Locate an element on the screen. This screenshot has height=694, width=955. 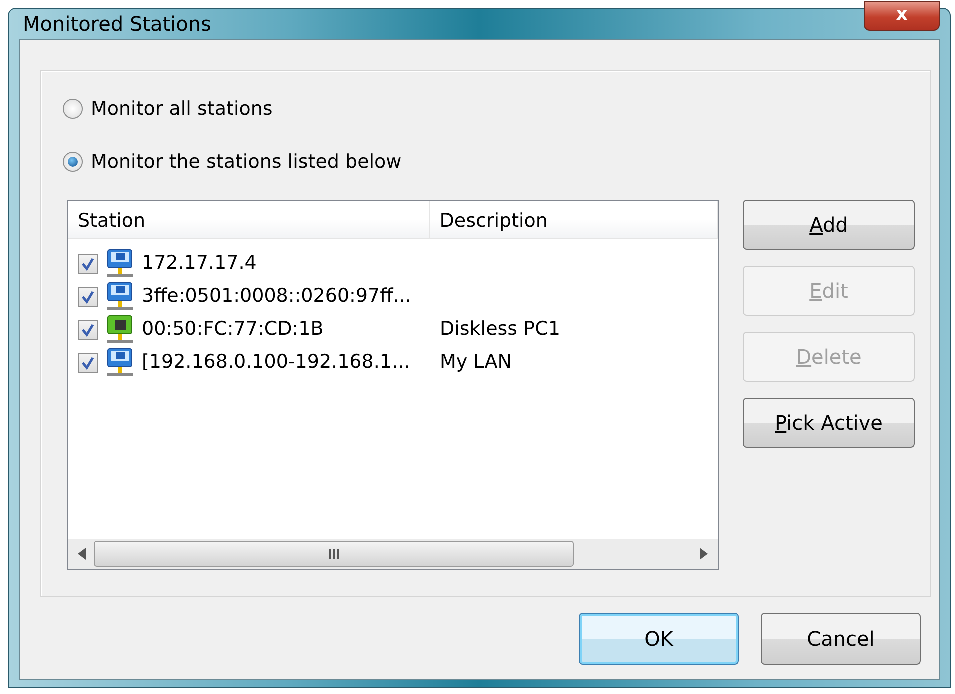
scroll-left-icon is located at coordinates (82, 554).